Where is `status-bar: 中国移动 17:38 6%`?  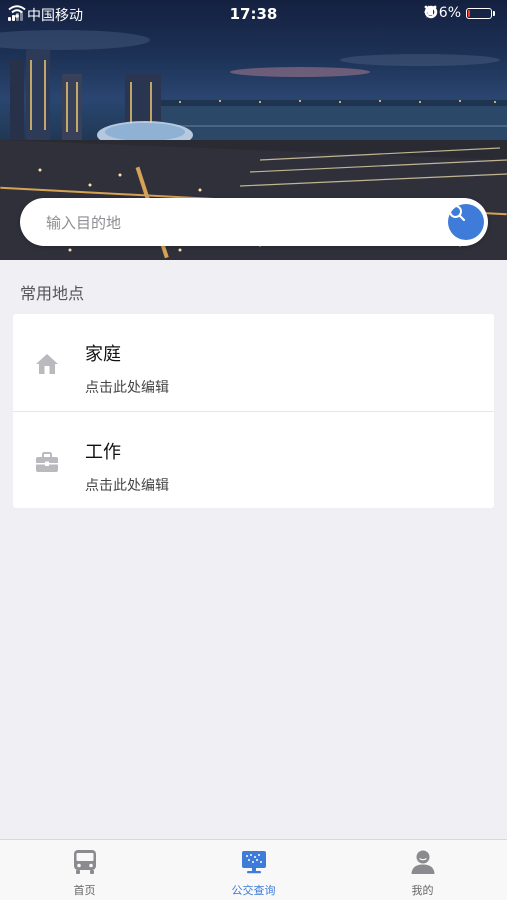 status-bar: 中国移动 17:38 6% is located at coordinates (253, 14).